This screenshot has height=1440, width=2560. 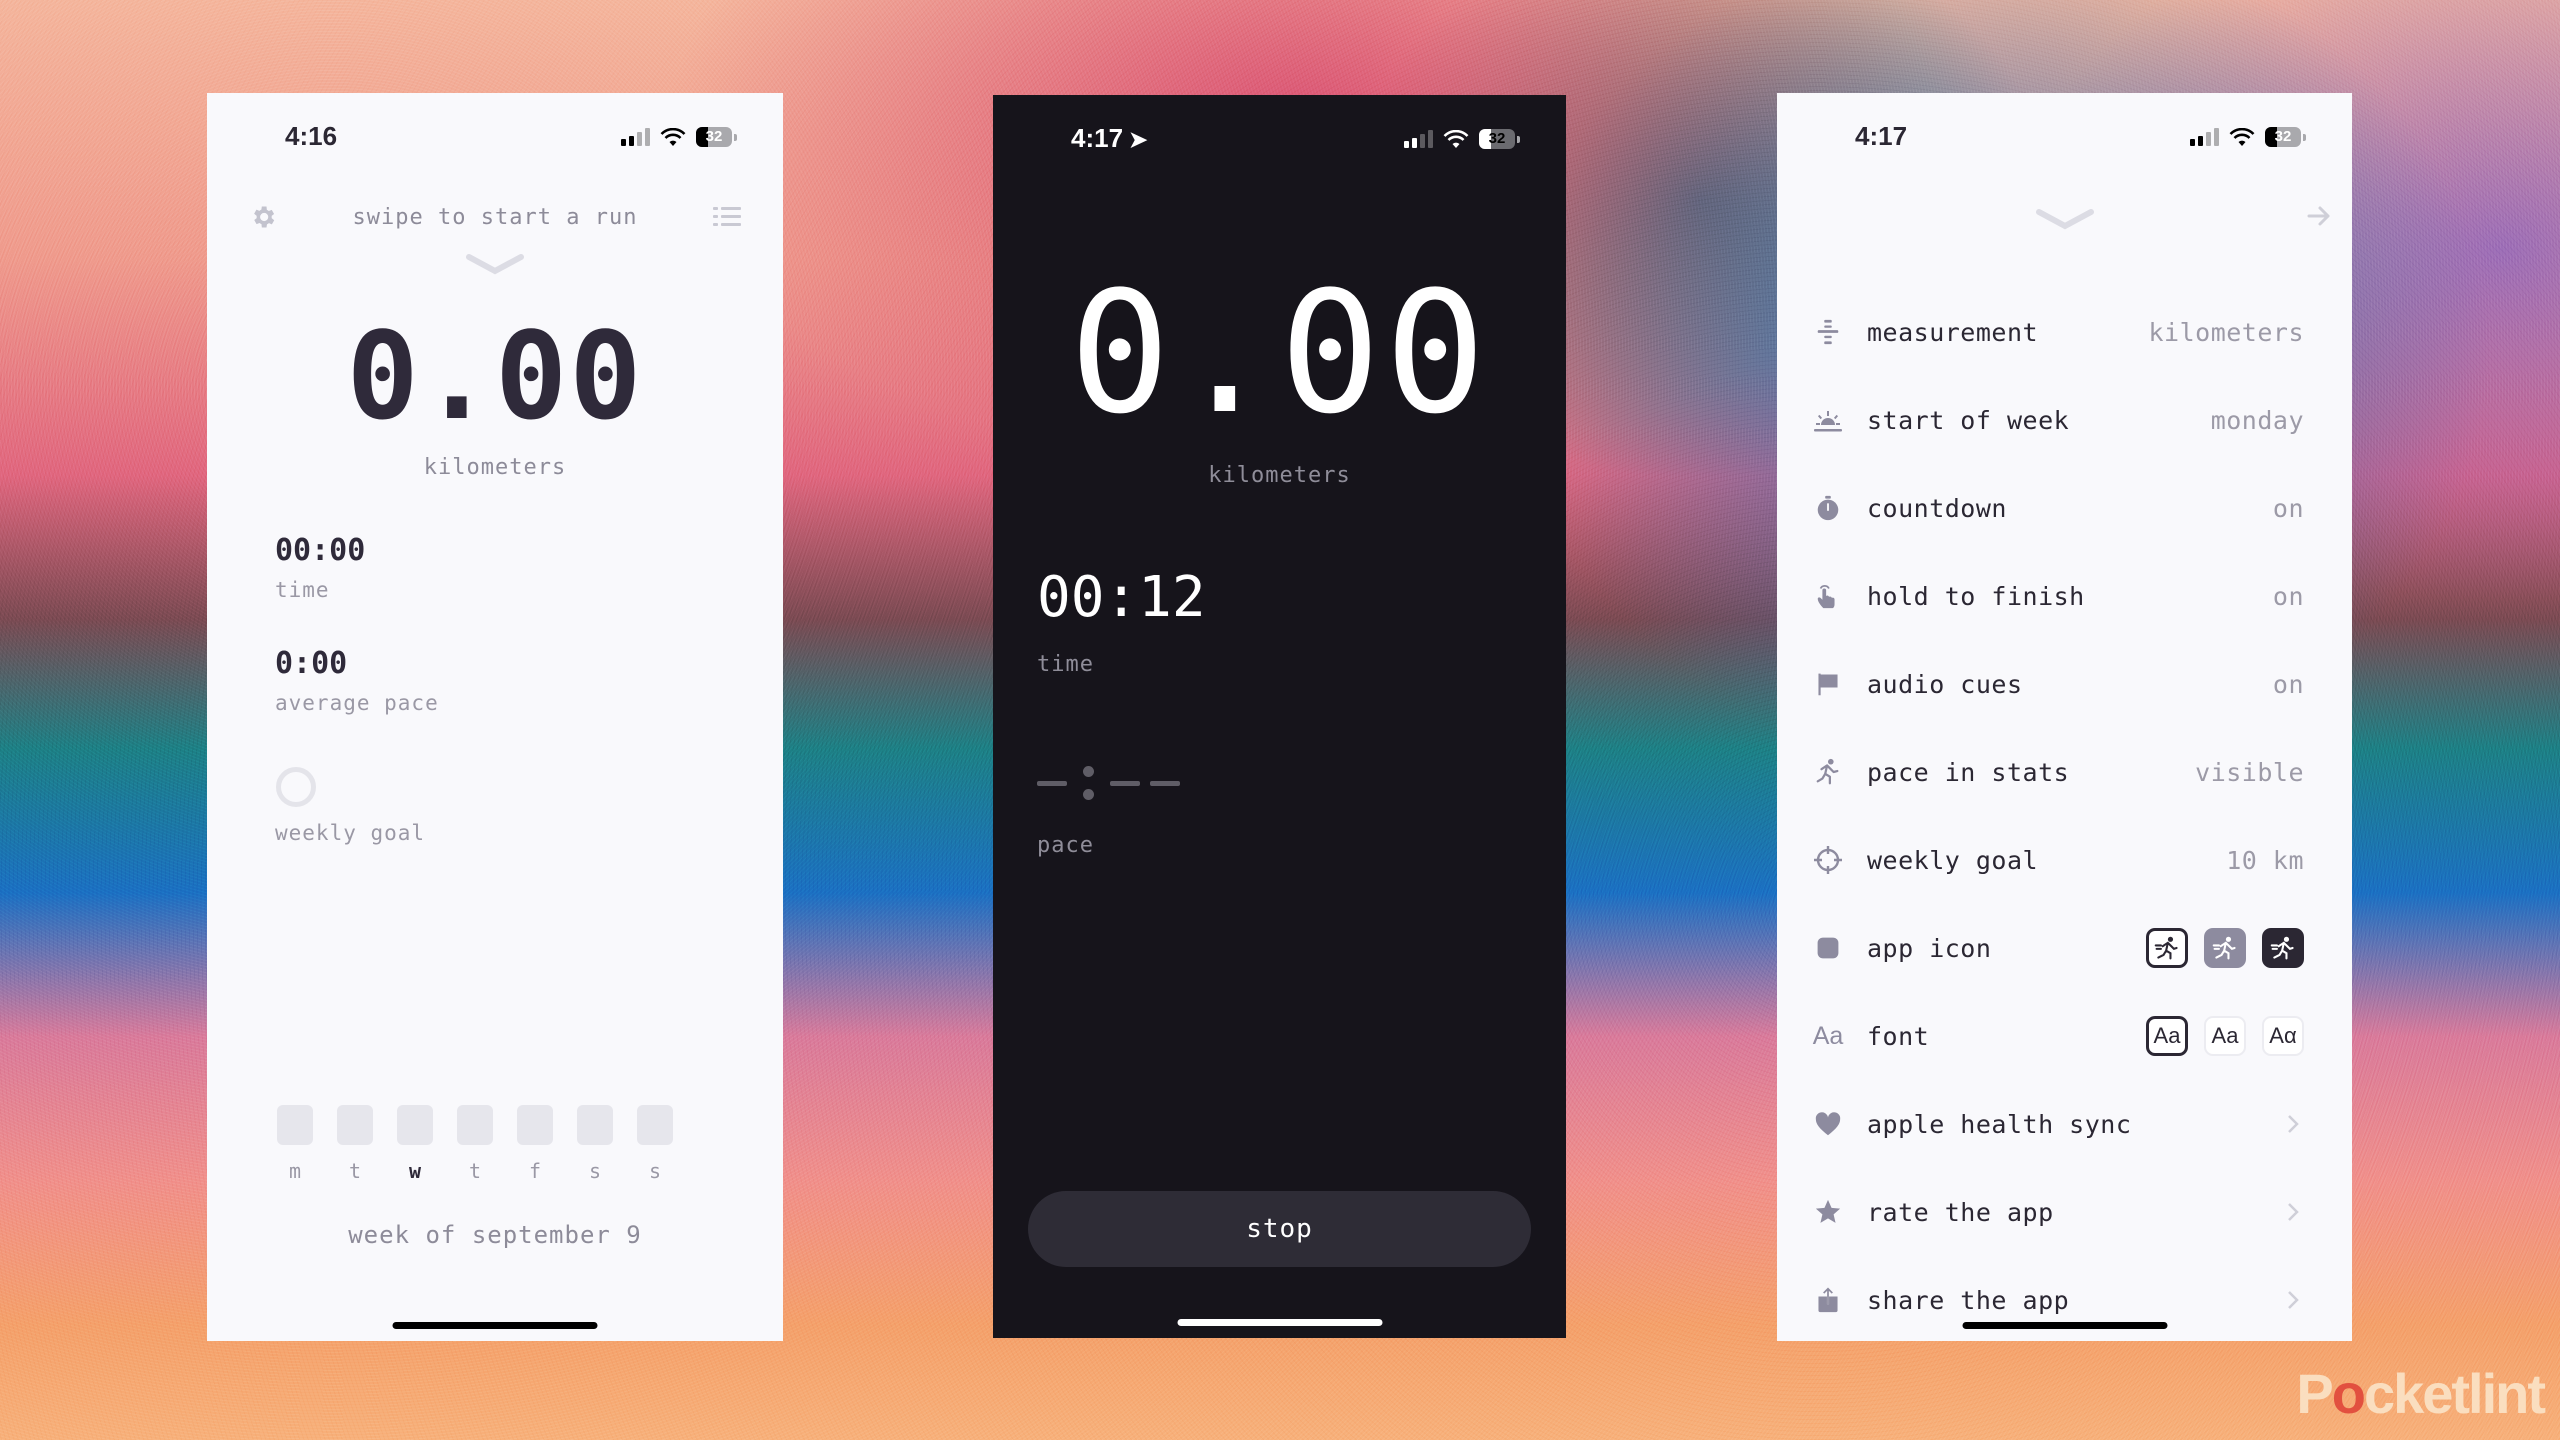 What do you see at coordinates (2421, 1393) in the screenshot?
I see `pocketlint-watermark-logo: Pocketlint` at bounding box center [2421, 1393].